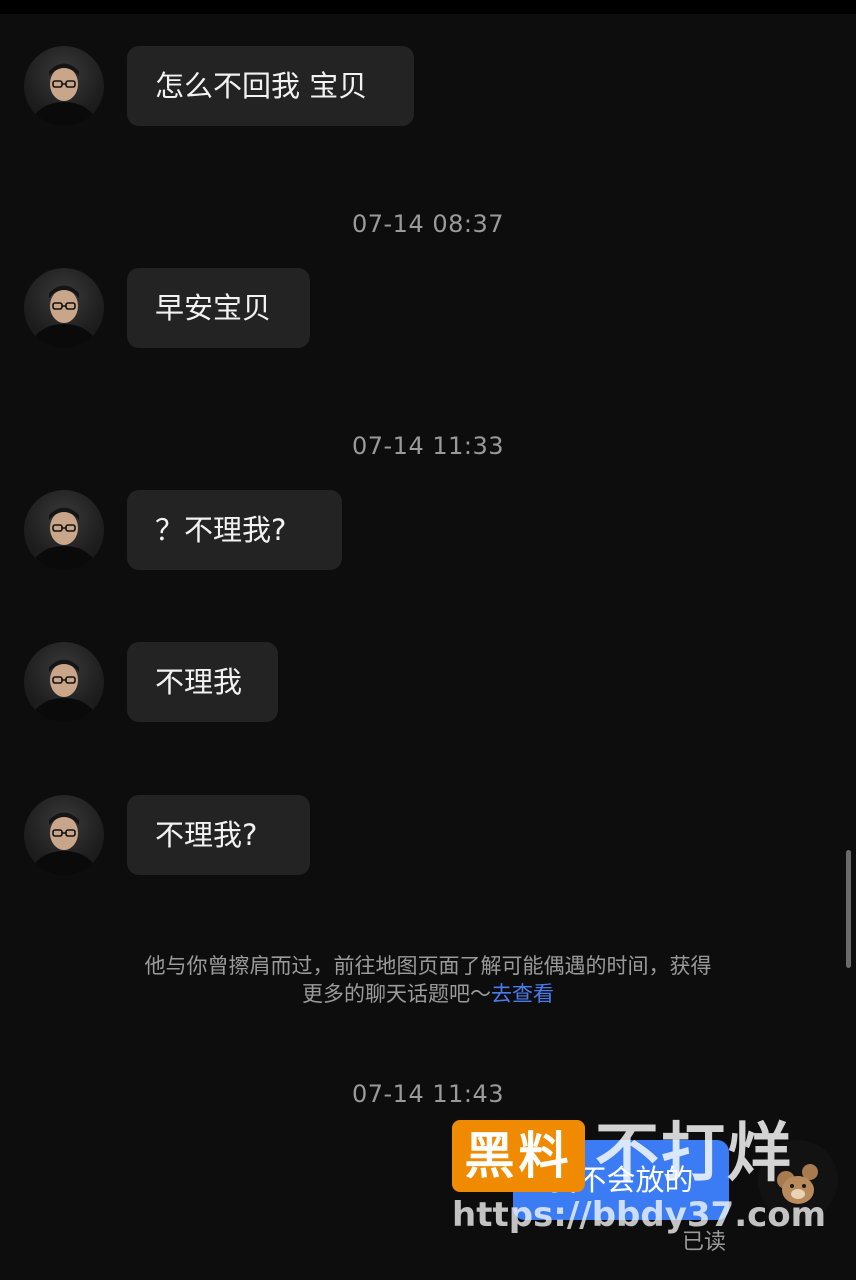  What do you see at coordinates (270, 86) in the screenshot?
I see `incoming-message-bubble: 怎么不回我 宝贝` at bounding box center [270, 86].